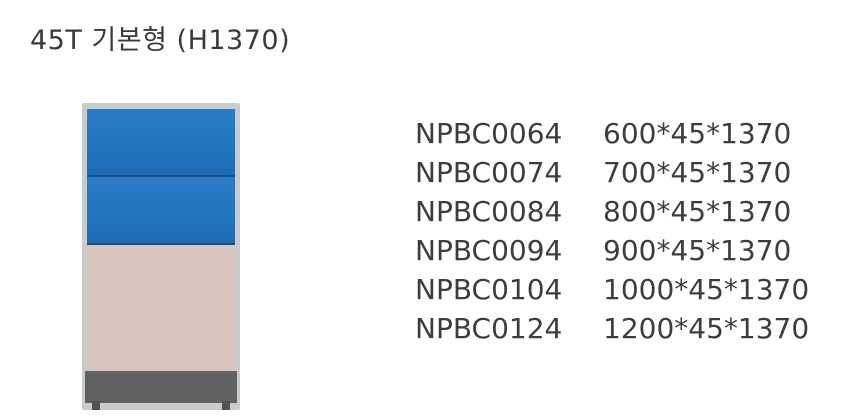 This screenshot has height=420, width=858. I want to click on product-size: 700*45*1370, so click(697, 172).